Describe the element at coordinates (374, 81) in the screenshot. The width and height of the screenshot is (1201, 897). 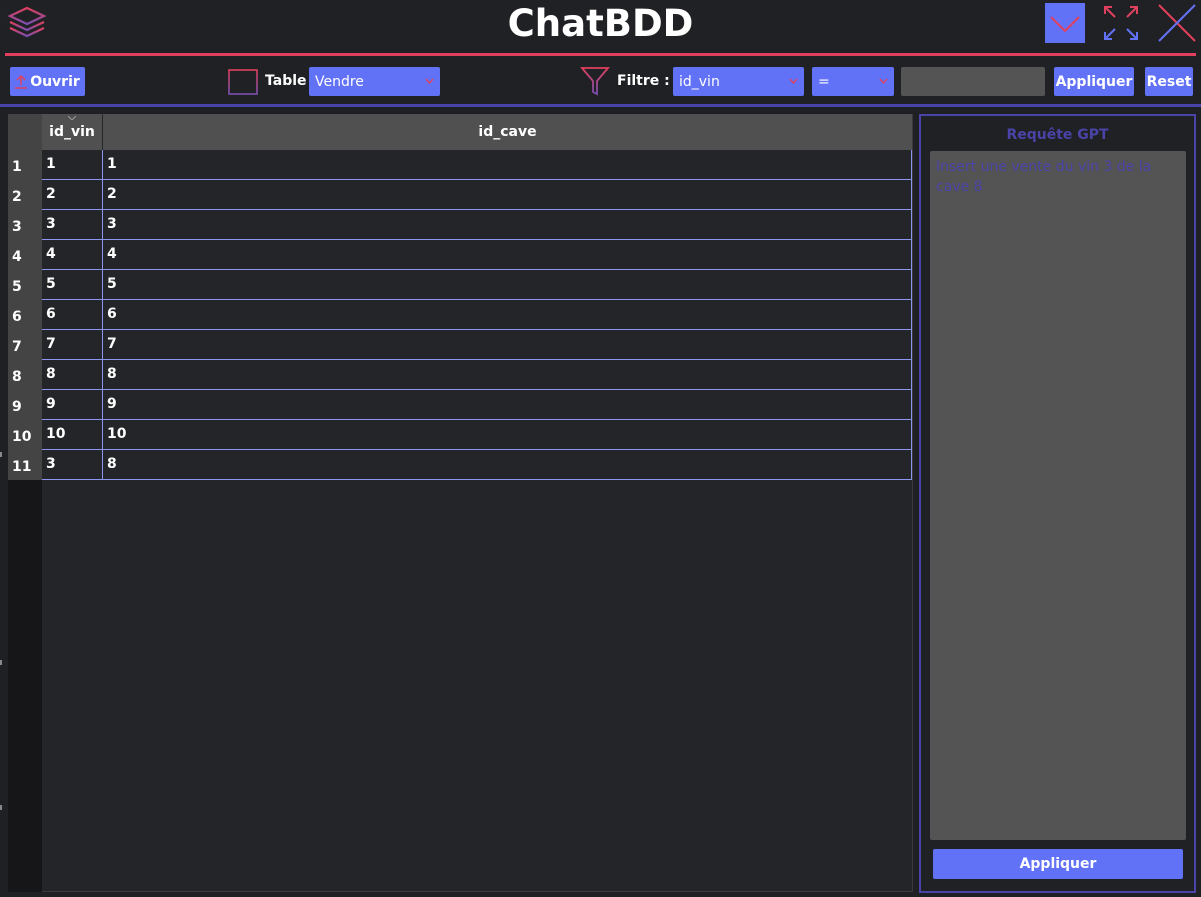
I see `table-select: Vendre` at that location.